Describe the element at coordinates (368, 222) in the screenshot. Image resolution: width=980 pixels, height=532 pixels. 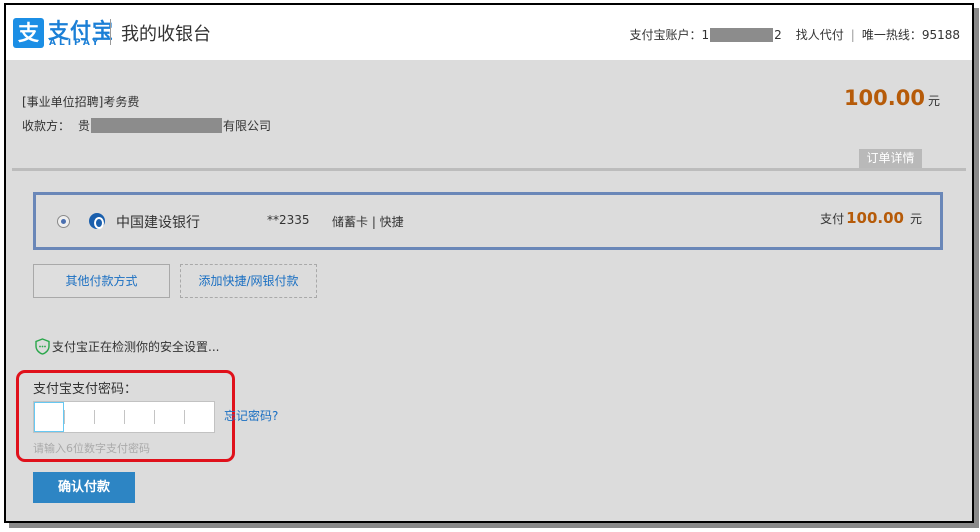
I see `card-type: 储蓄卡 | 快捷` at that location.